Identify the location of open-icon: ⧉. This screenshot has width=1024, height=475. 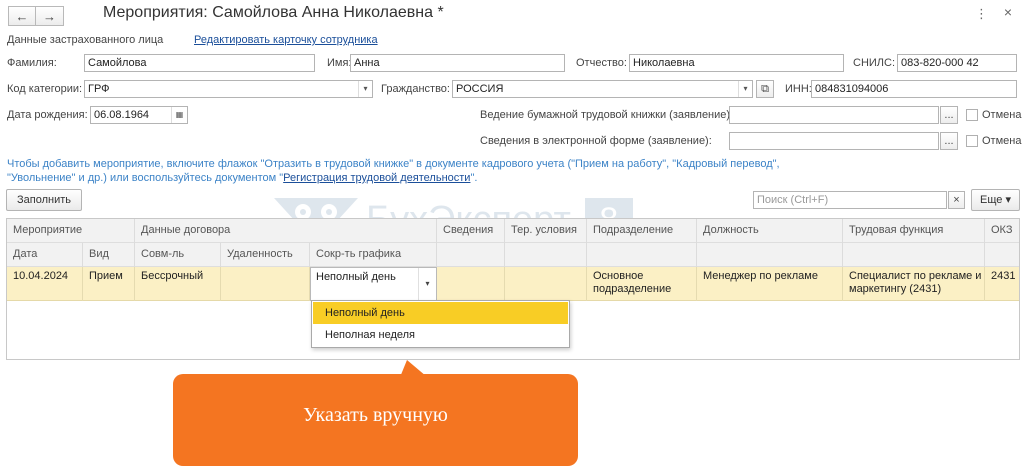
(765, 89).